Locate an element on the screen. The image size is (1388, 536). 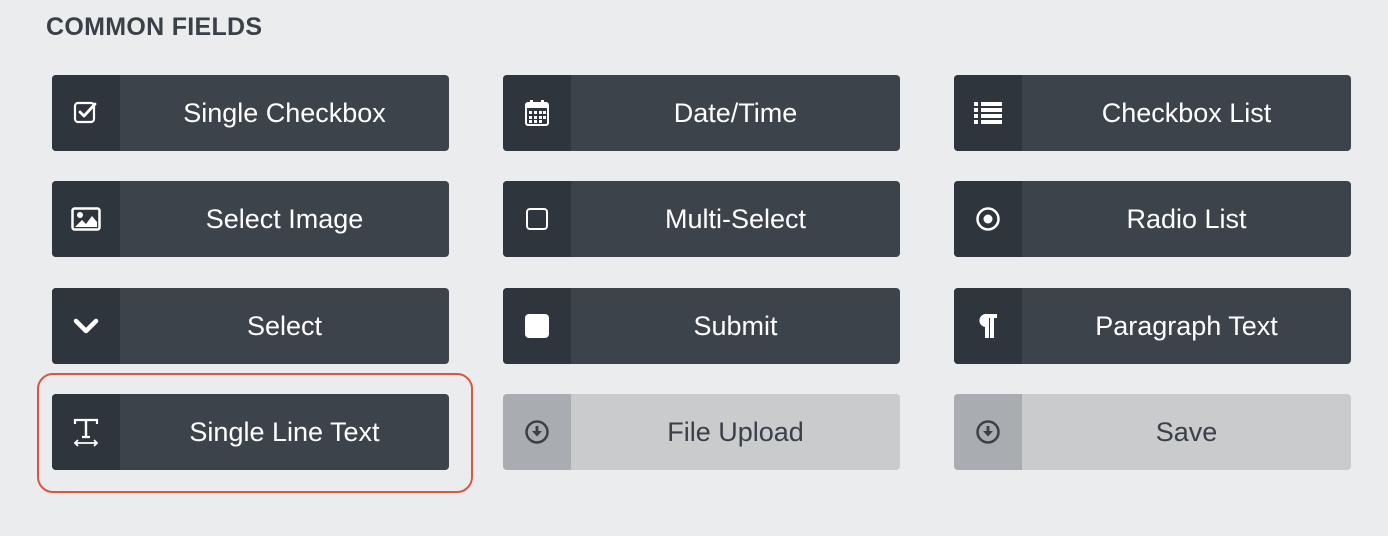
field-label: Radio List is located at coordinates (1186, 218).